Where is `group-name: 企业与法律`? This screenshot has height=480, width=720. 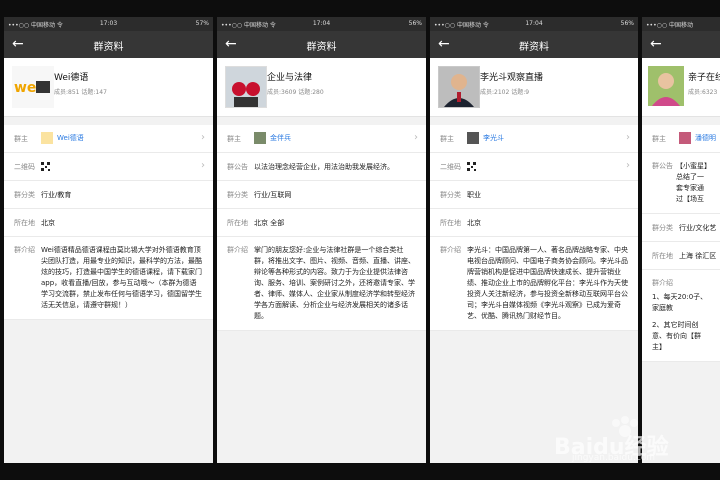 group-name: 企业与法律 is located at coordinates (290, 78).